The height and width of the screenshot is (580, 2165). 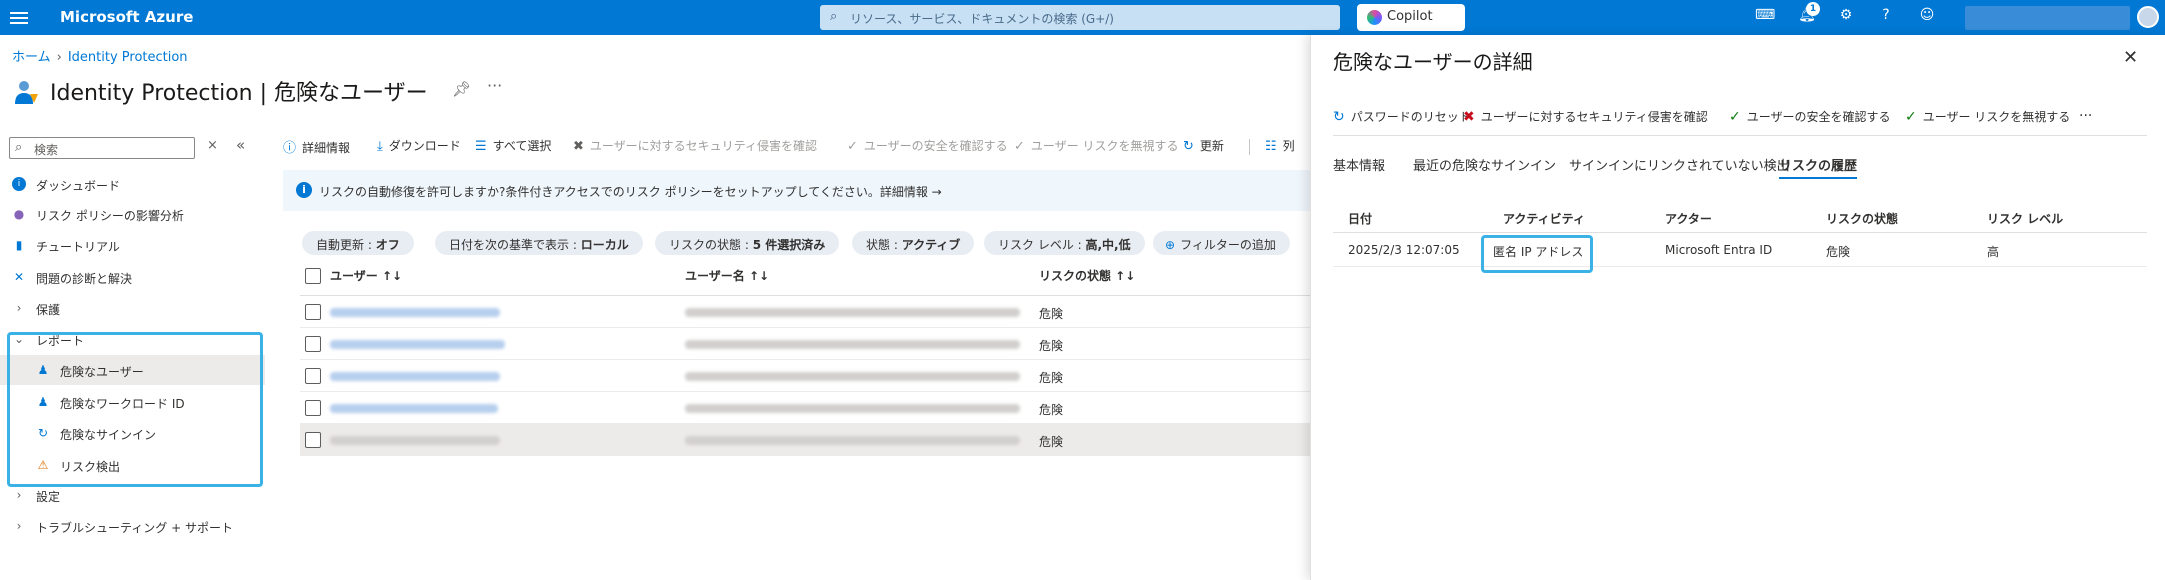 What do you see at coordinates (84, 279) in the screenshot?
I see `nav-item-label: 問題の診断と解決` at bounding box center [84, 279].